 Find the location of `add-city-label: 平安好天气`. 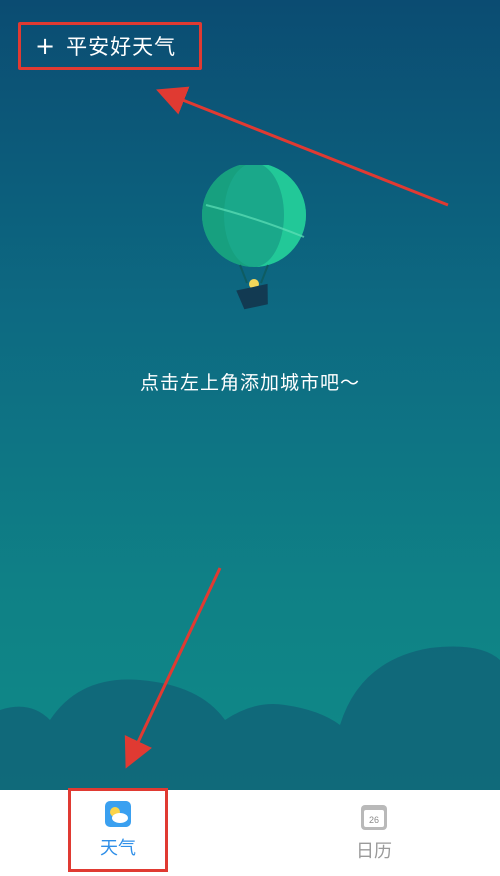

add-city-label: 平安好天气 is located at coordinates (121, 47).